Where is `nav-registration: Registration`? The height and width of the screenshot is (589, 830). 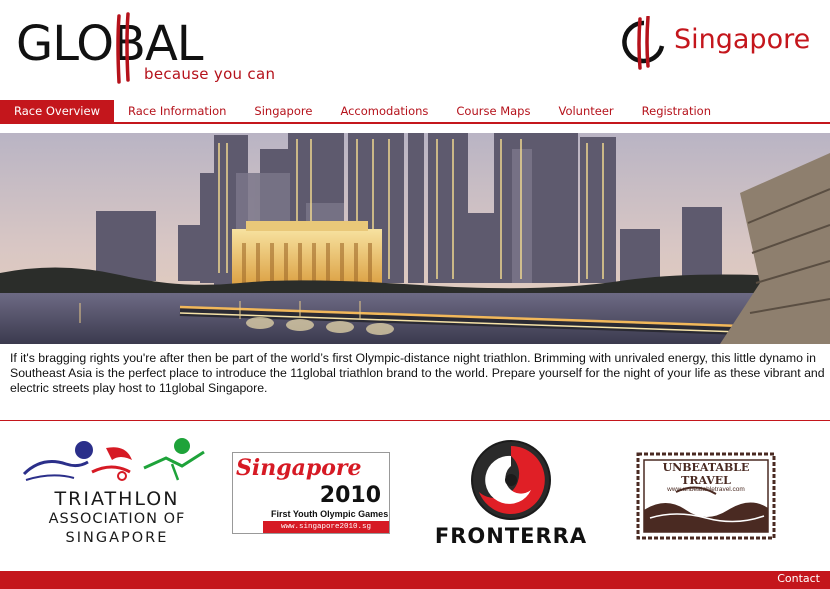 nav-registration: Registration is located at coordinates (676, 111).